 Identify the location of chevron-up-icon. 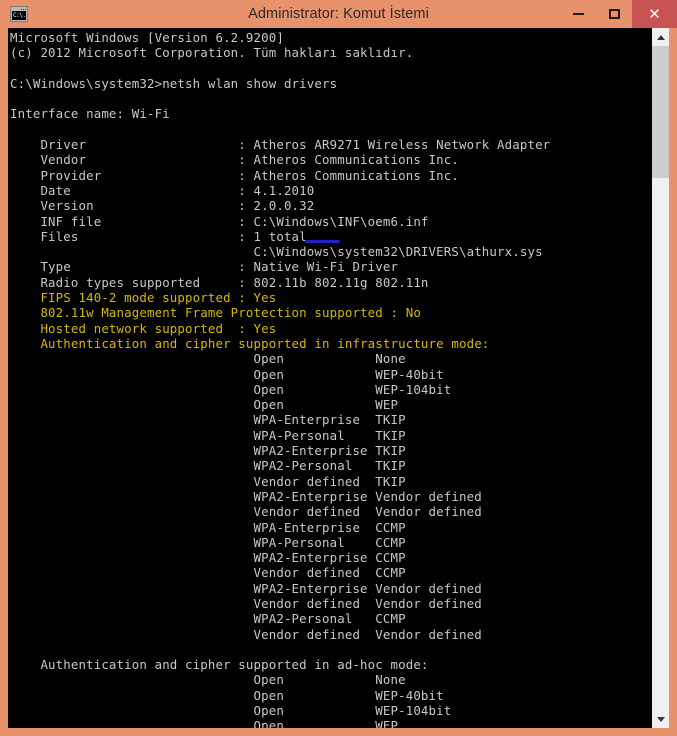
(660, 37).